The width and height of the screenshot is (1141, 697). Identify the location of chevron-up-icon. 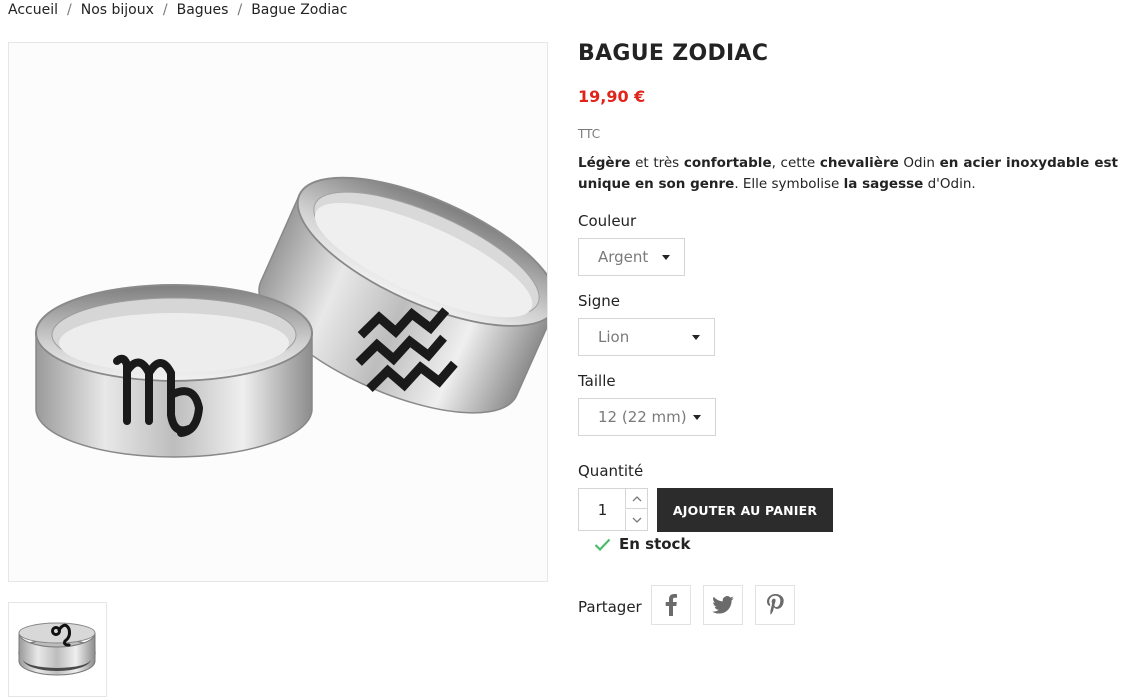
(636, 498).